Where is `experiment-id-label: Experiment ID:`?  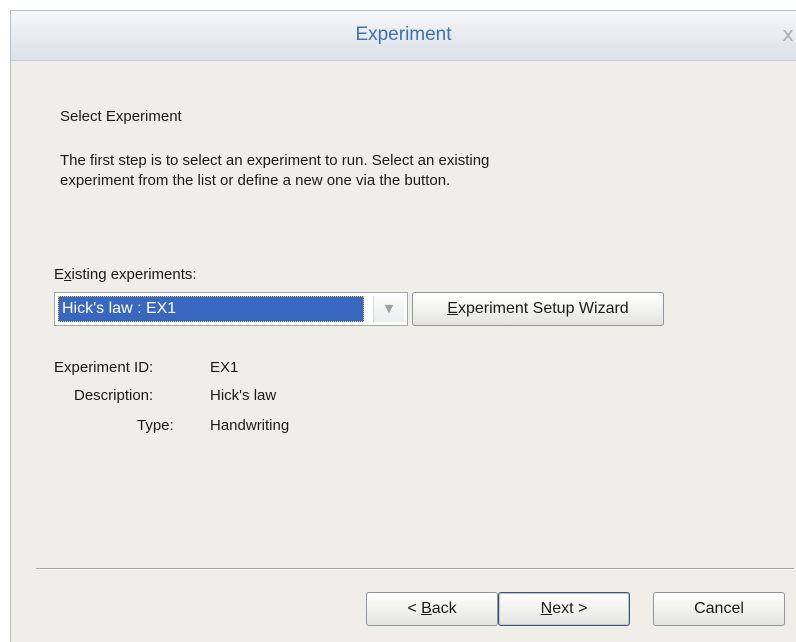
experiment-id-label: Experiment ID: is located at coordinates (104, 367).